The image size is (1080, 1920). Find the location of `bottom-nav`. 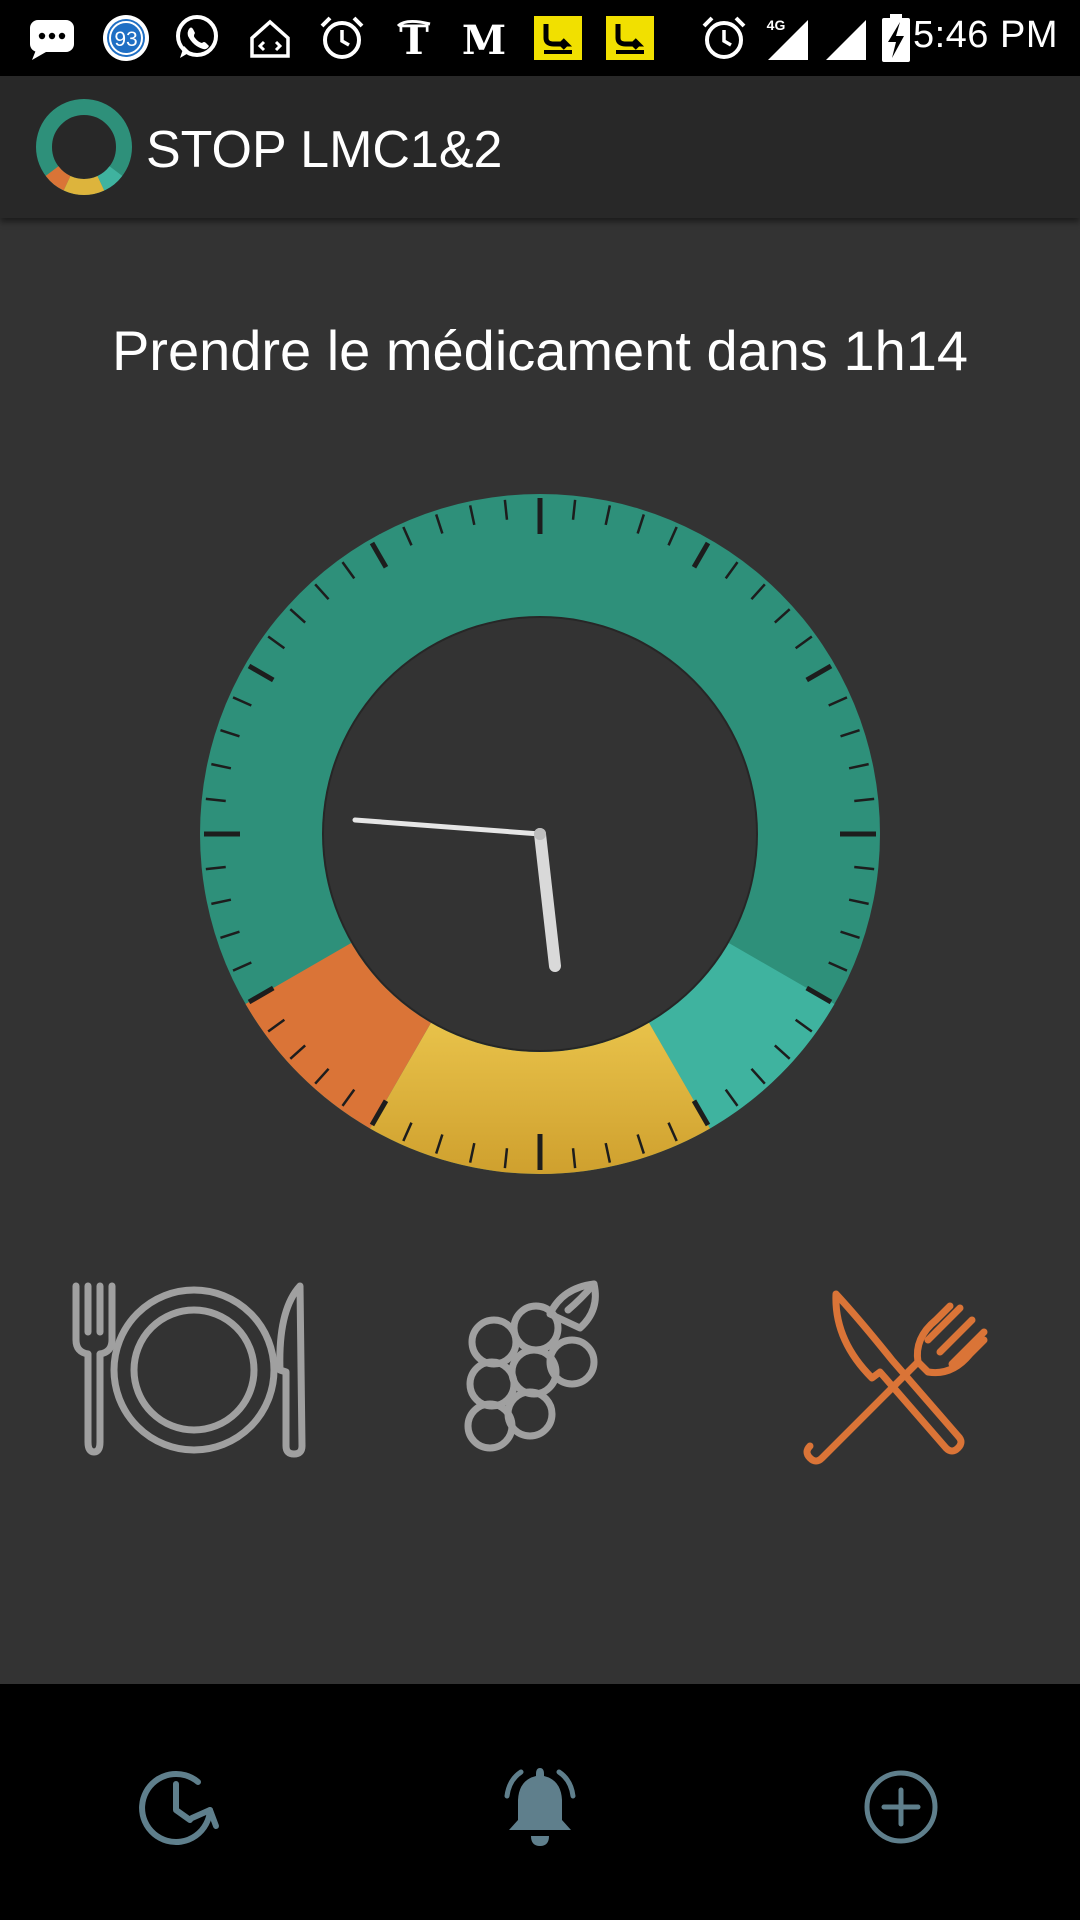

bottom-nav is located at coordinates (540, 1802).